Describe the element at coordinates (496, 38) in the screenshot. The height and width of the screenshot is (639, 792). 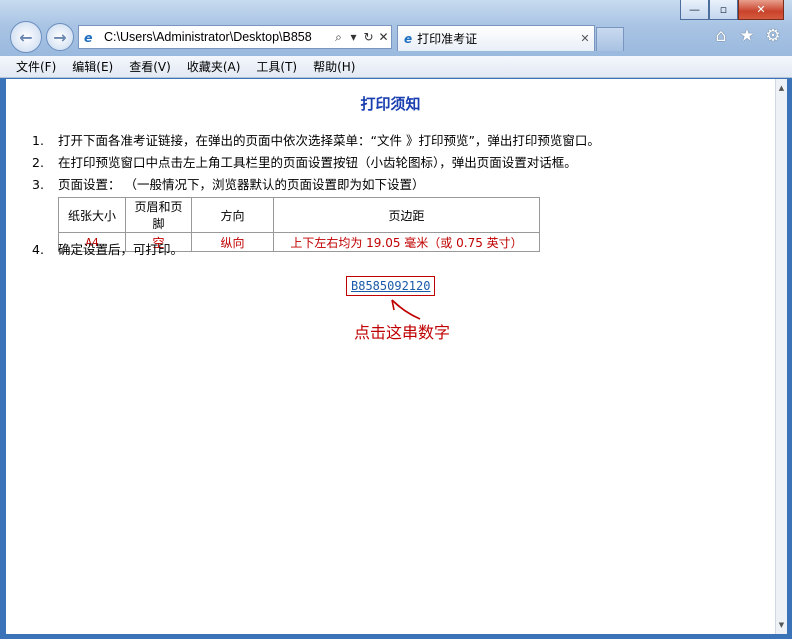
I see `tab-print-admission: e 打印准考证 ✕` at that location.